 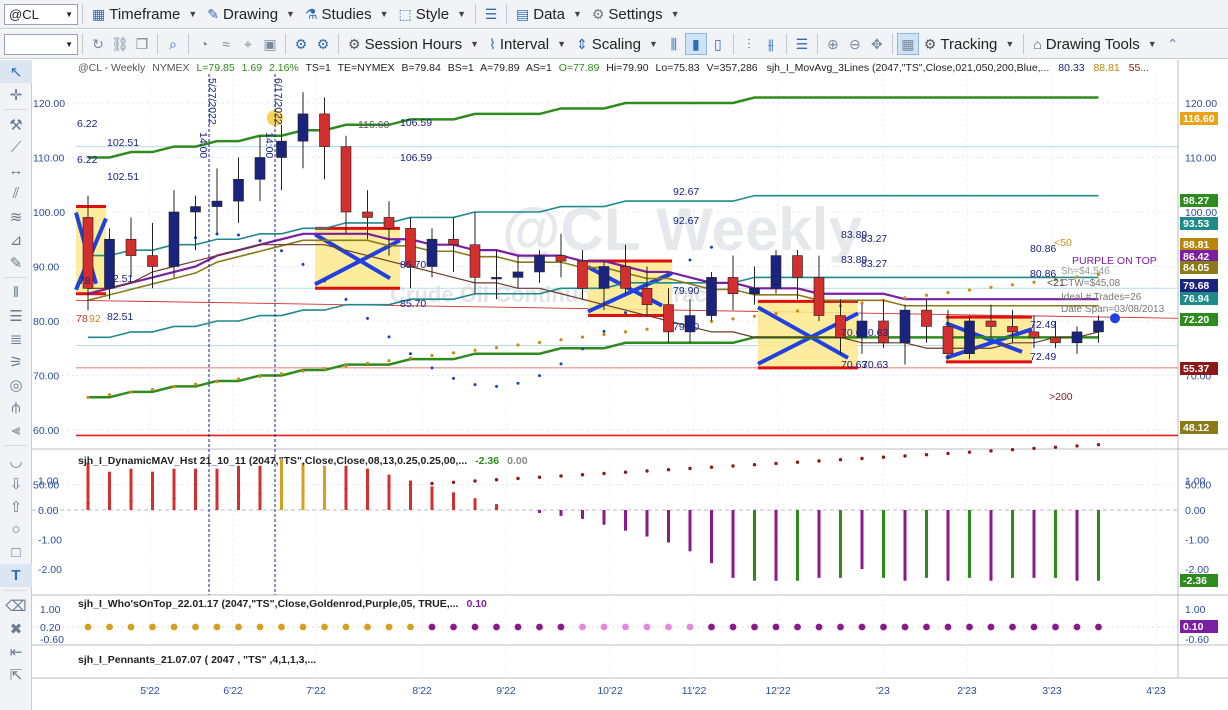 I want to click on left-price-label: 90.00, so click(x=46, y=268).